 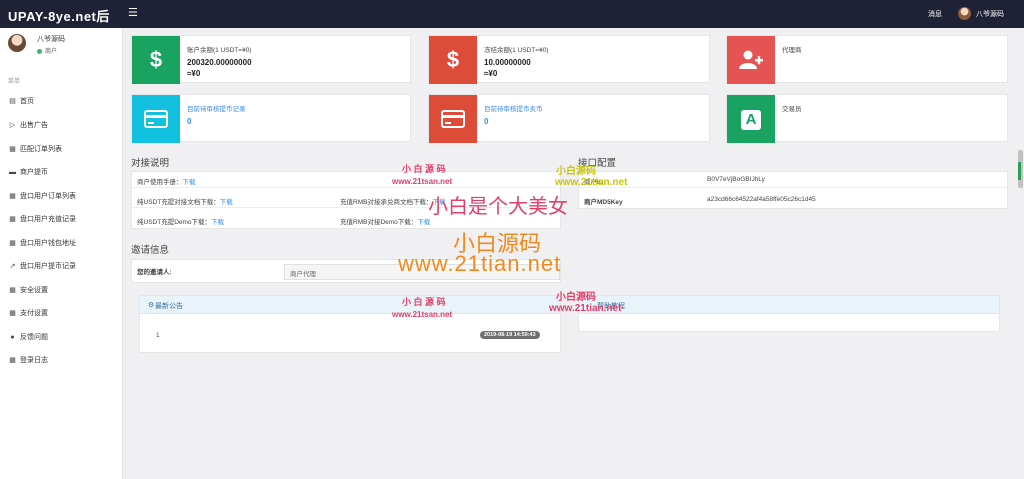 What do you see at coordinates (438, 202) in the screenshot?
I see `rmb-doc-download-link: 下载` at bounding box center [438, 202].